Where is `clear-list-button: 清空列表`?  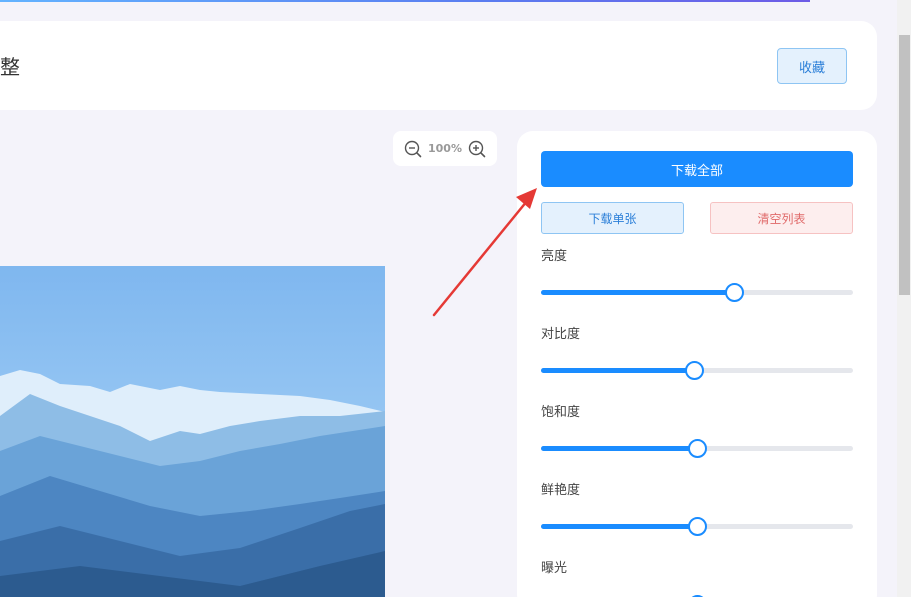 clear-list-button: 清空列表 is located at coordinates (781, 218).